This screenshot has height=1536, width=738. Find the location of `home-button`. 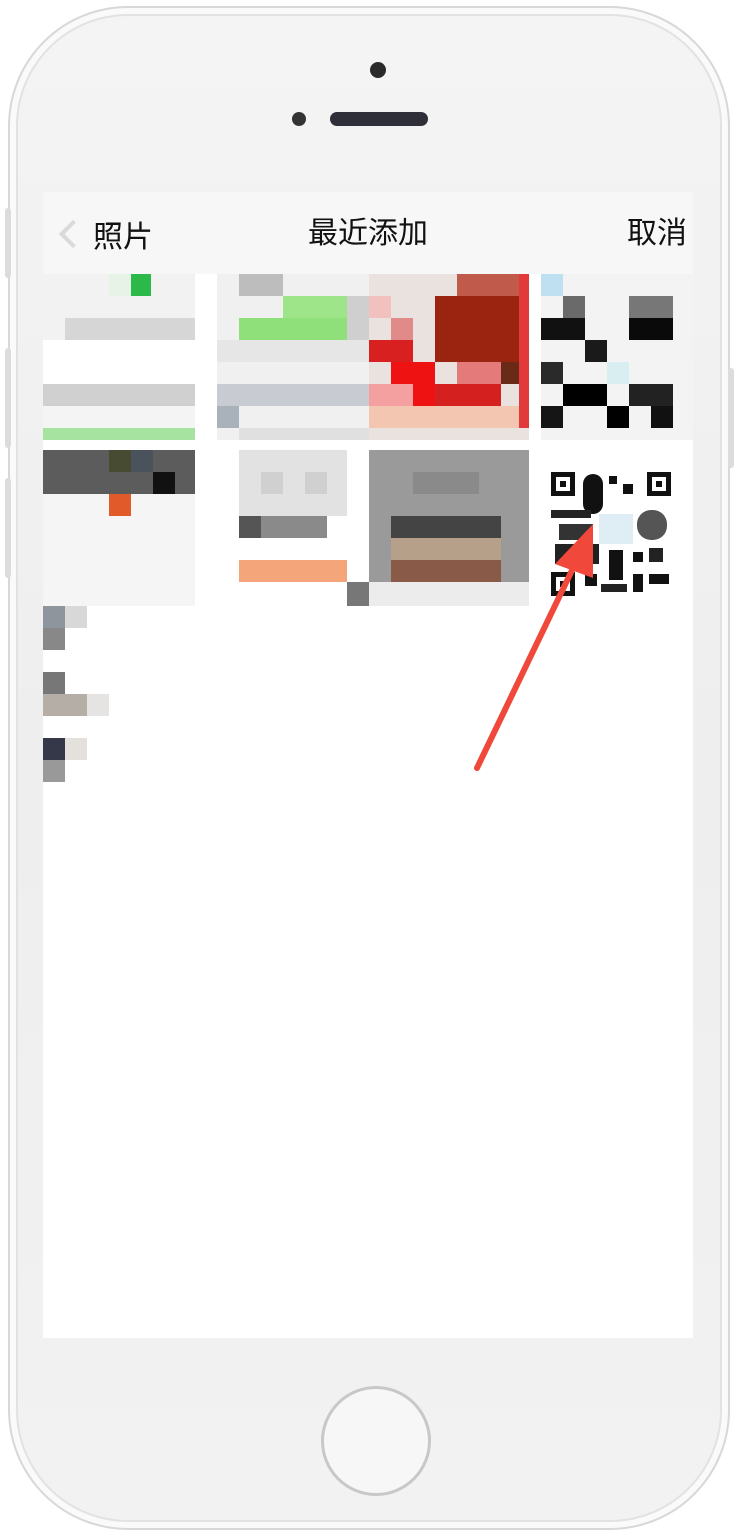

home-button is located at coordinates (376, 1441).